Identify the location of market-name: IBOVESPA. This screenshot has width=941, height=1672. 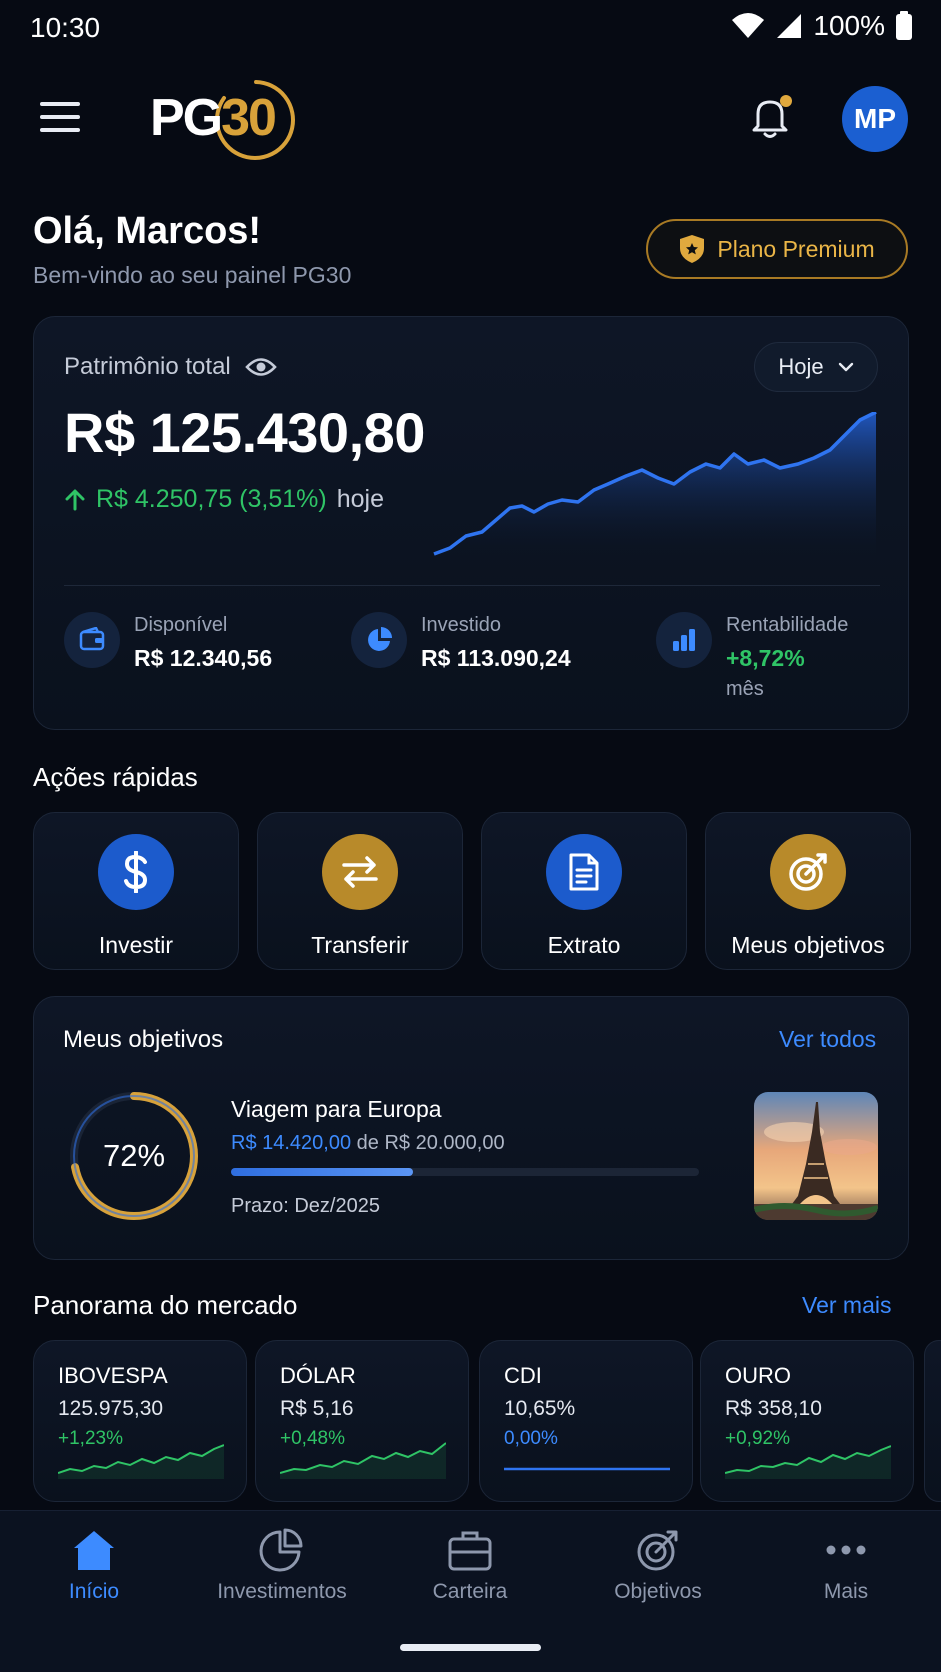
(113, 1375).